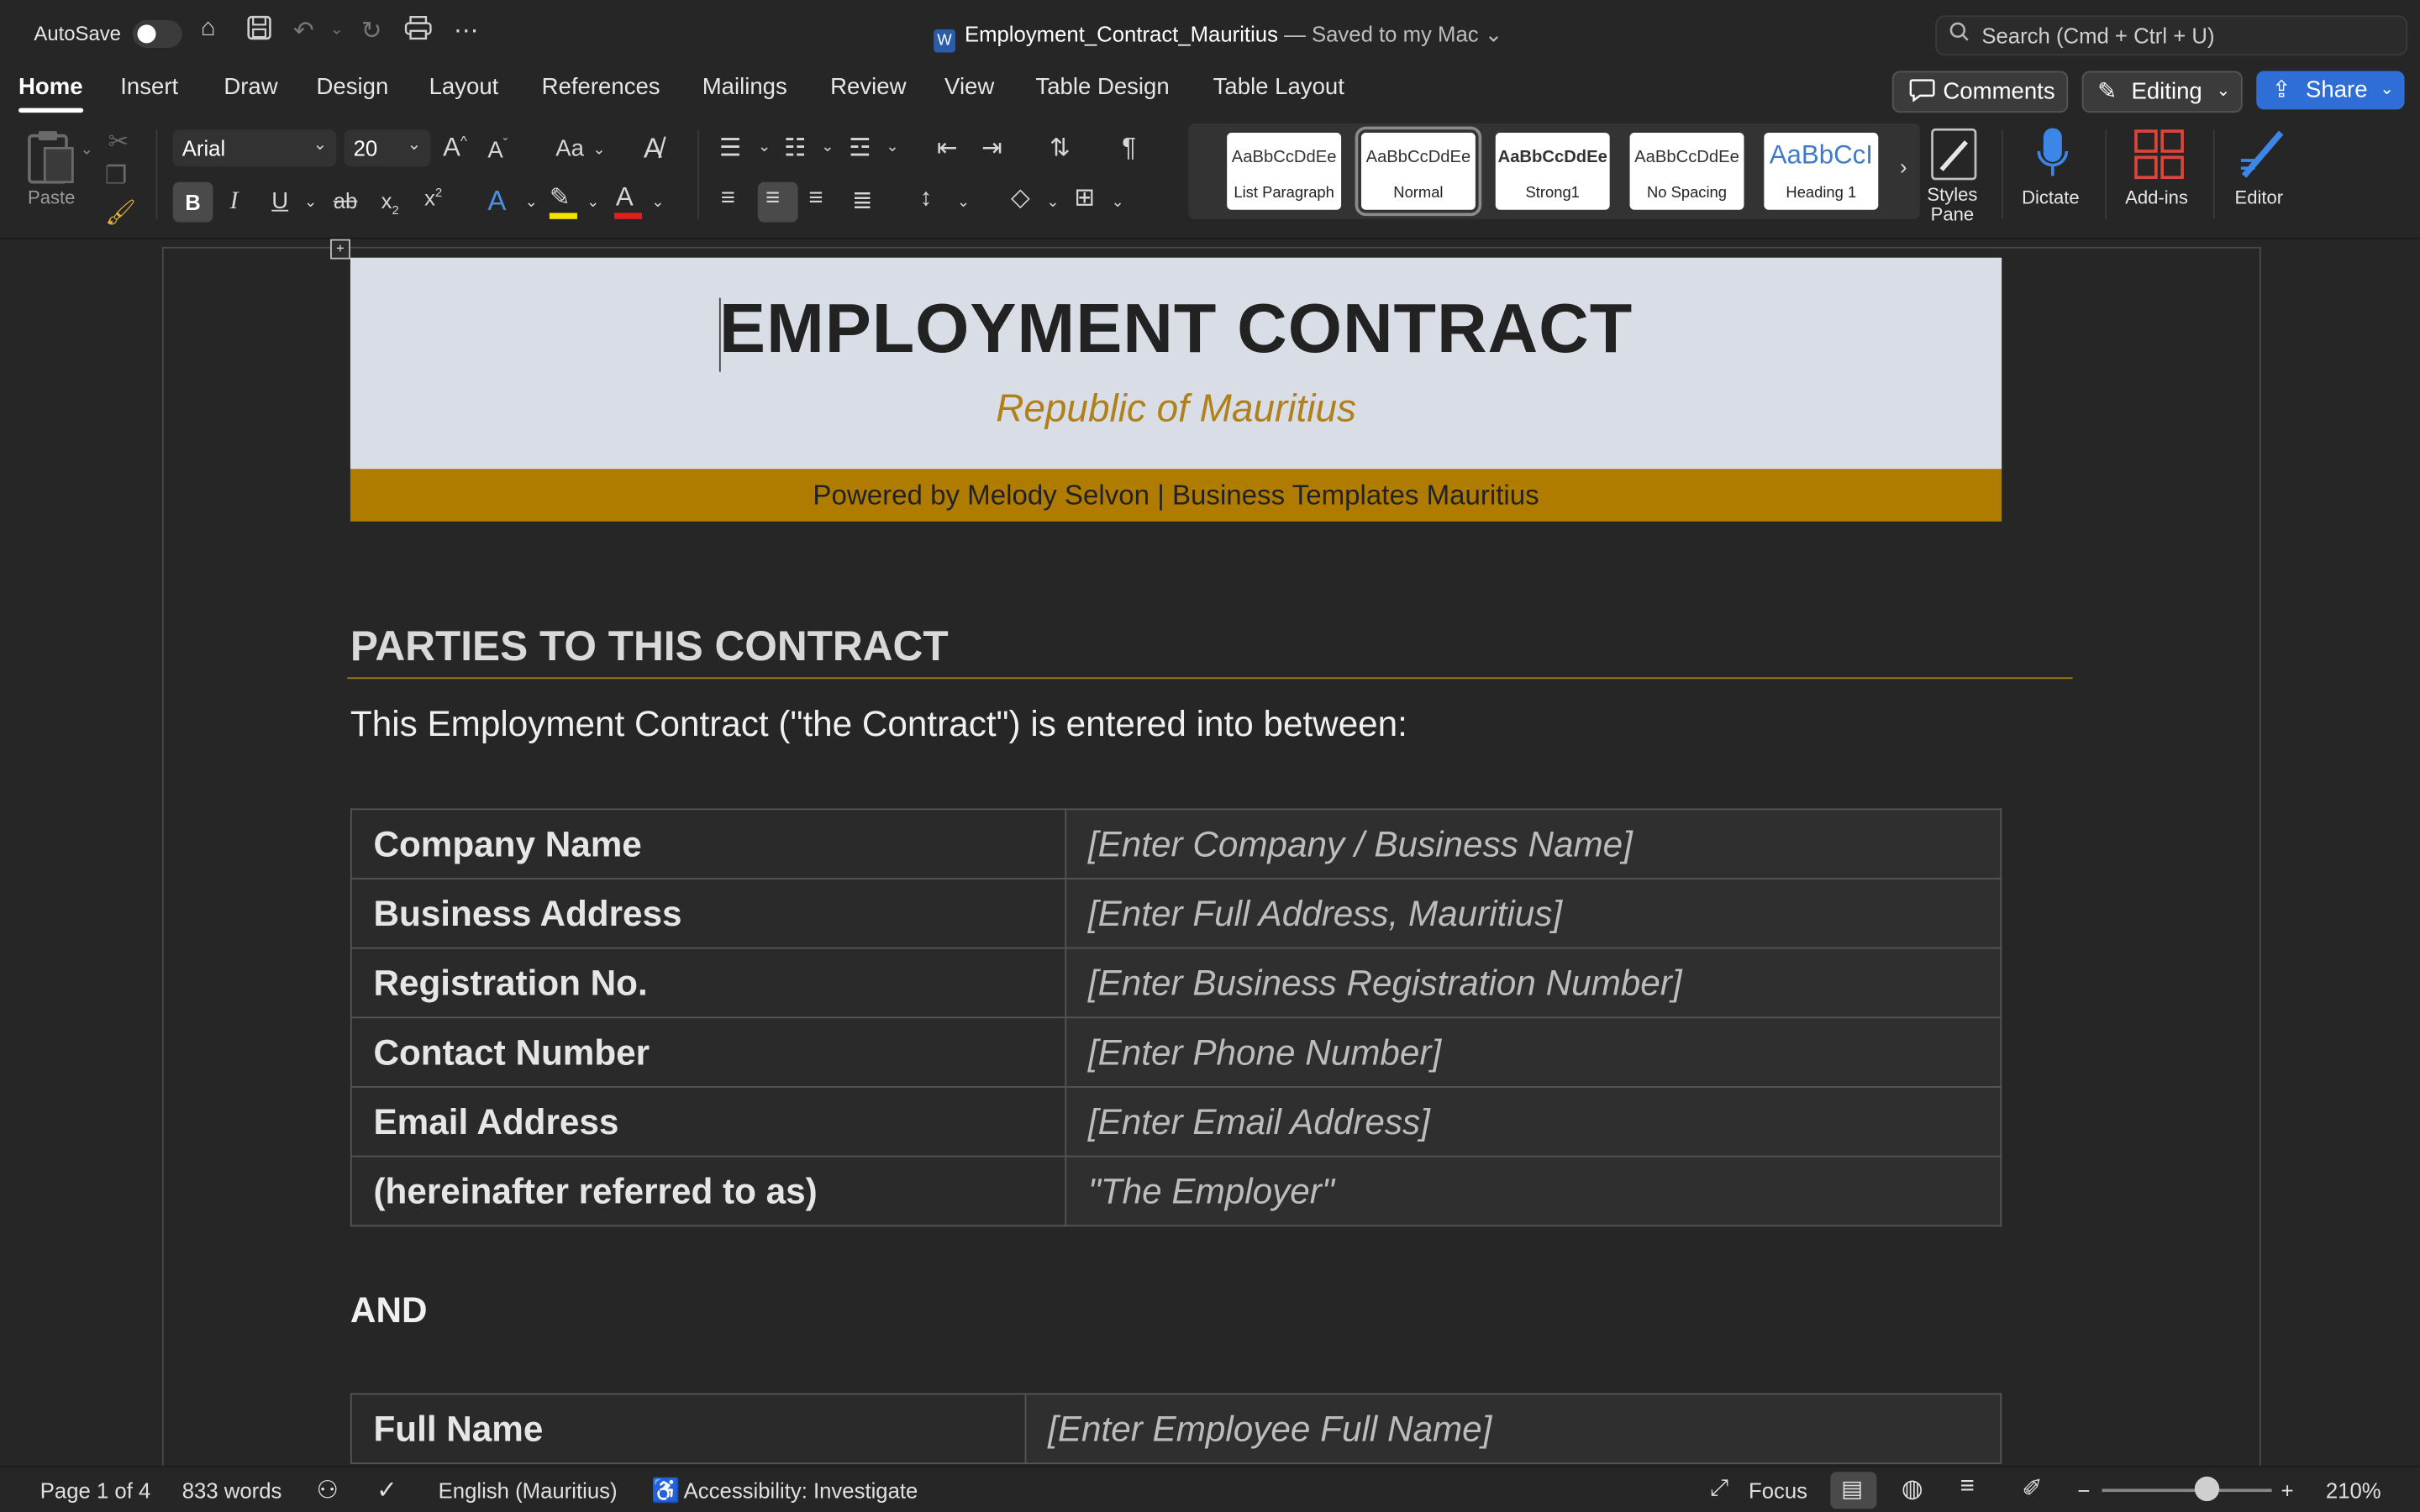 This screenshot has height=1512, width=2420. Describe the element at coordinates (387, 148) in the screenshot. I see `font-size-select: 20 ⌄` at that location.